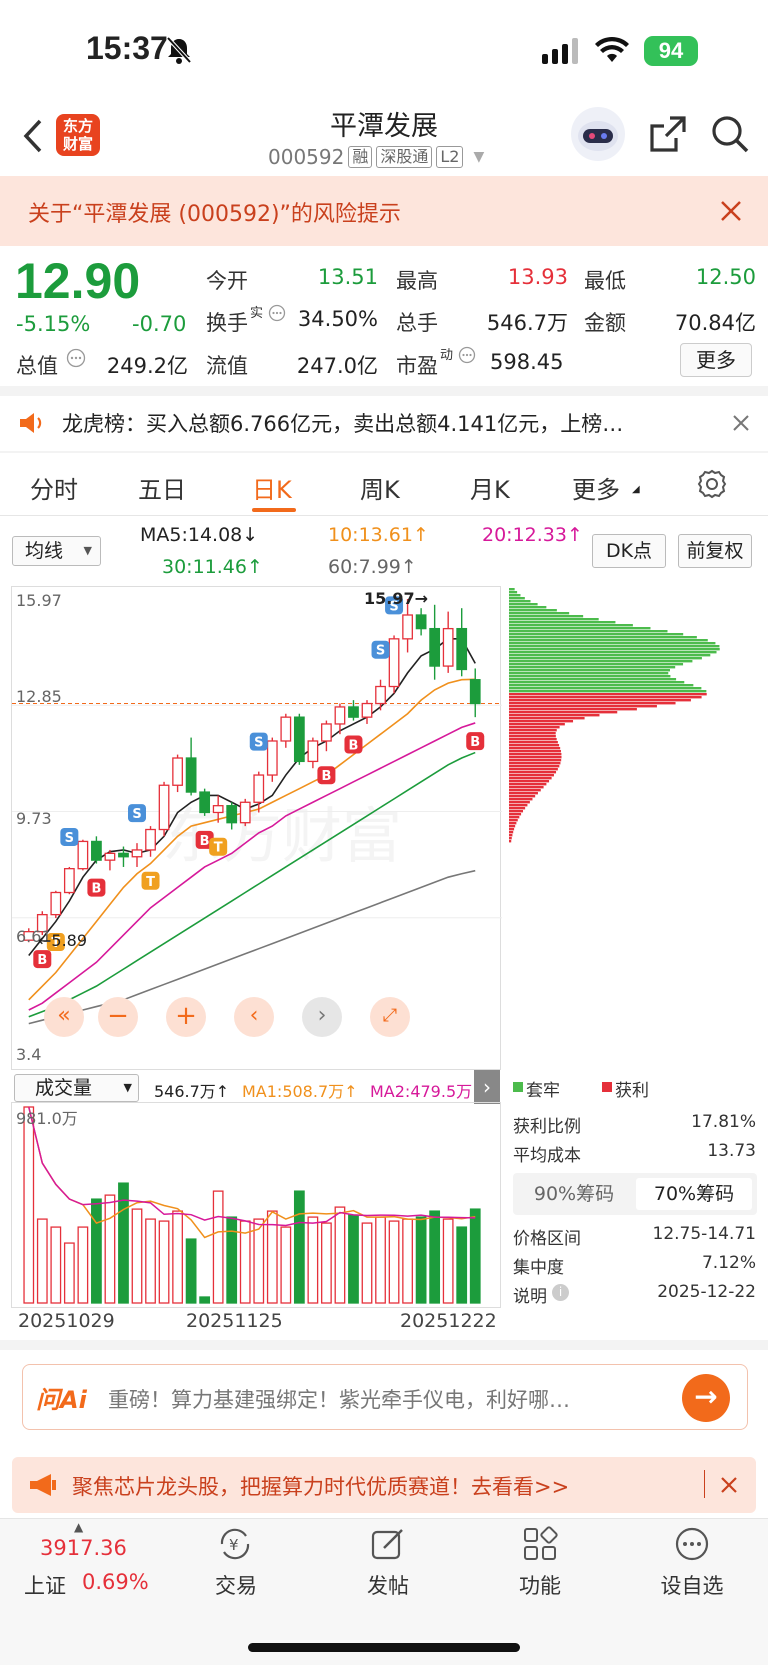 The image size is (768, 1665). What do you see at coordinates (636, 489) in the screenshot?
I see `caret-icon: ◢` at bounding box center [636, 489].